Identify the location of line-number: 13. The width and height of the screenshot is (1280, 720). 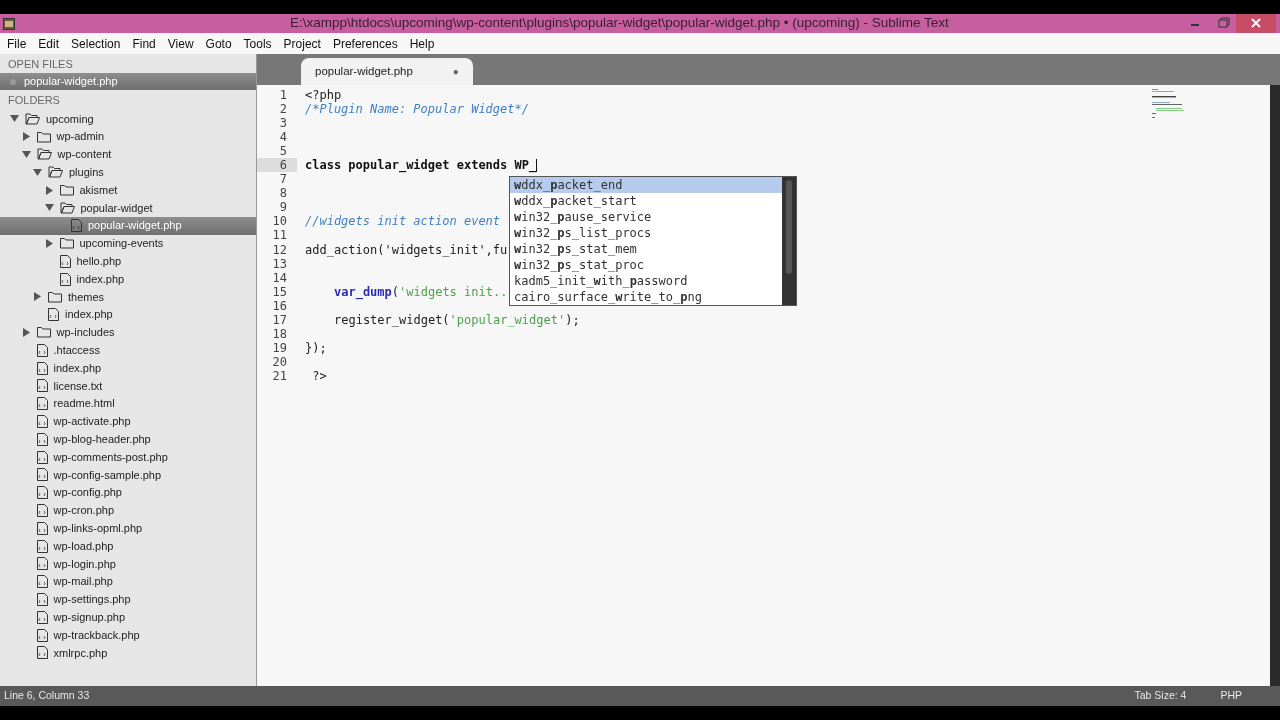
(279, 263).